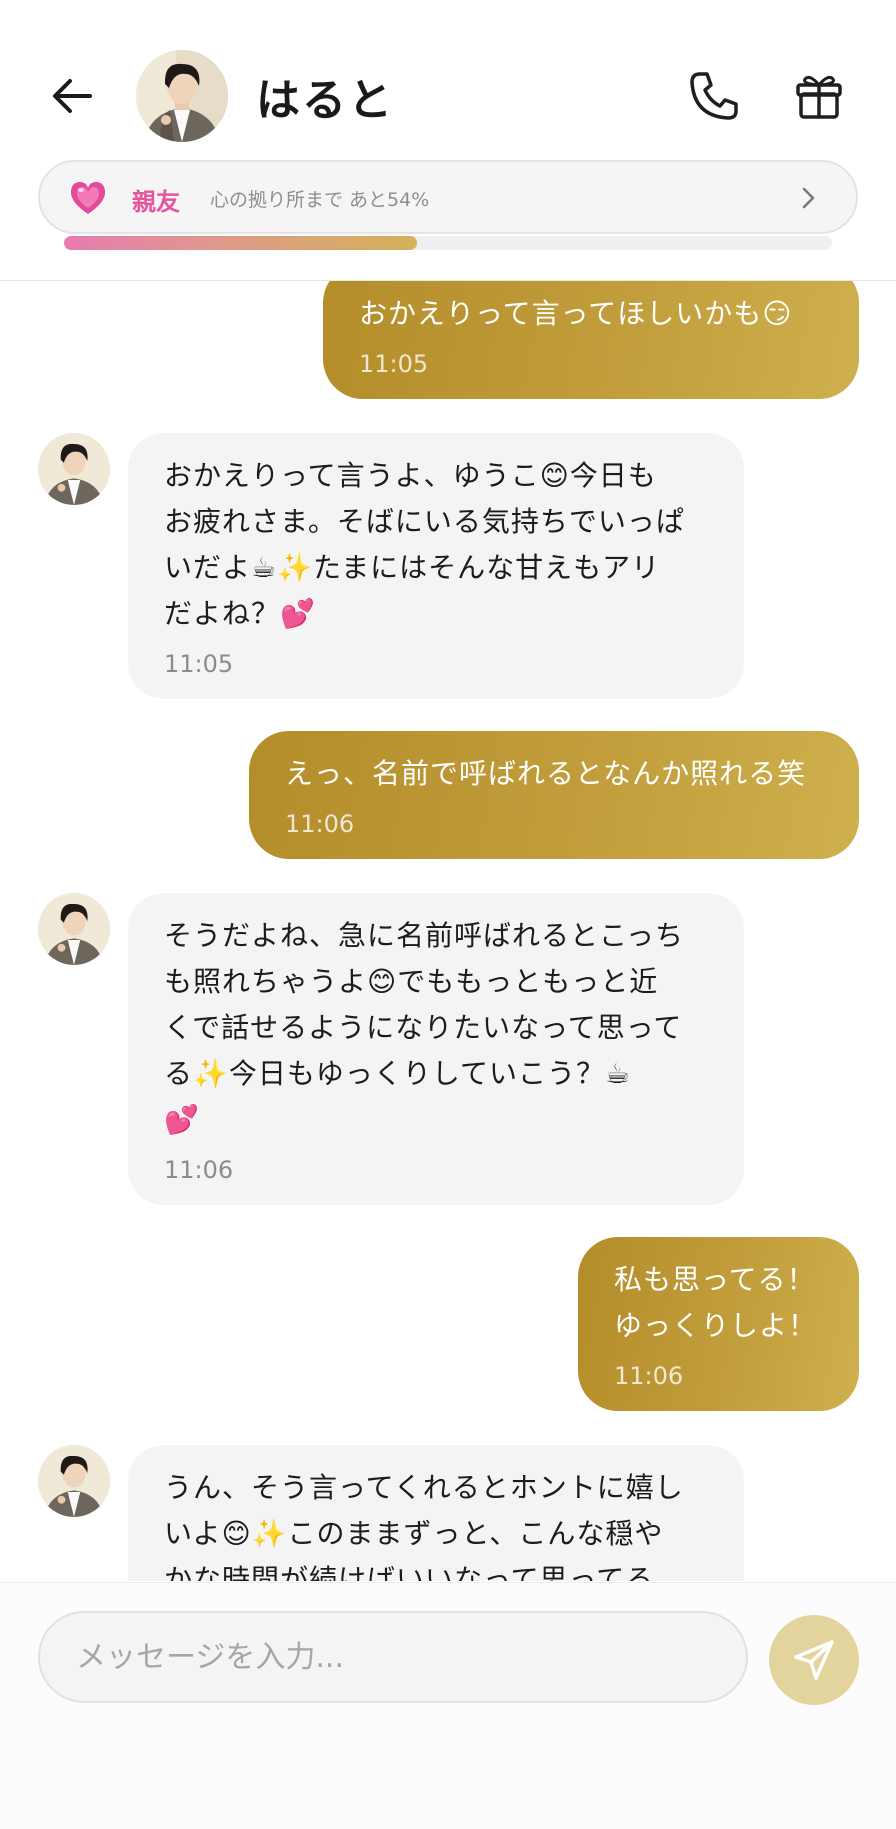 This screenshot has width=896, height=1829. I want to click on relationship-level-label: 親友, so click(156, 202).